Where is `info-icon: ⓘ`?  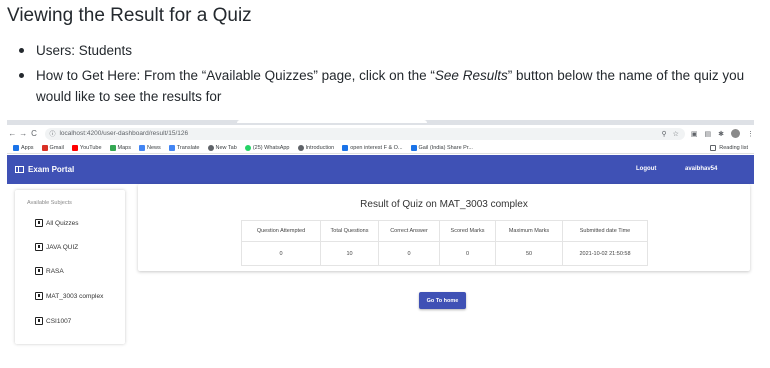 info-icon: ⓘ is located at coordinates (52, 133).